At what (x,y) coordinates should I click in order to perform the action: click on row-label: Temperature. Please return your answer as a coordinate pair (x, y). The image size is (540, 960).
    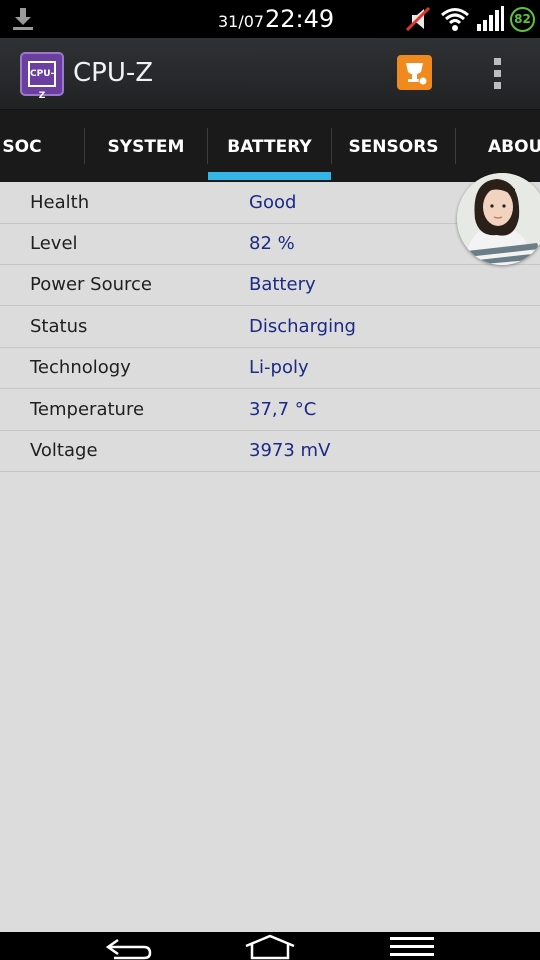
    Looking at the image, I should click on (87, 409).